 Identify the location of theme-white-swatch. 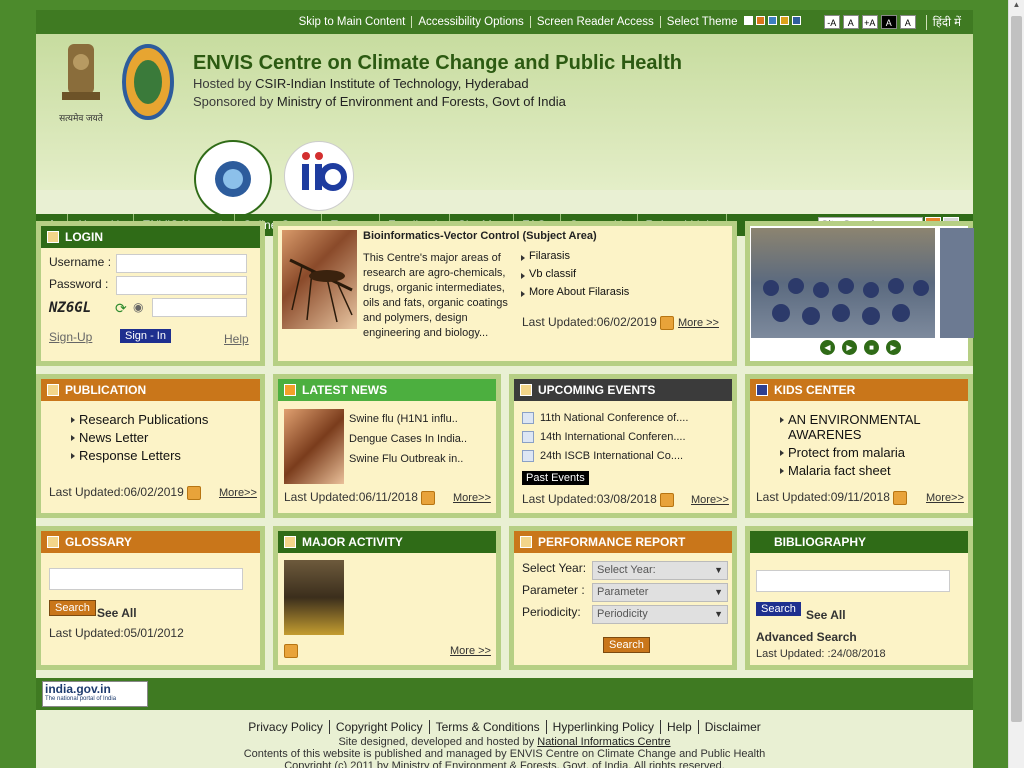
(748, 20).